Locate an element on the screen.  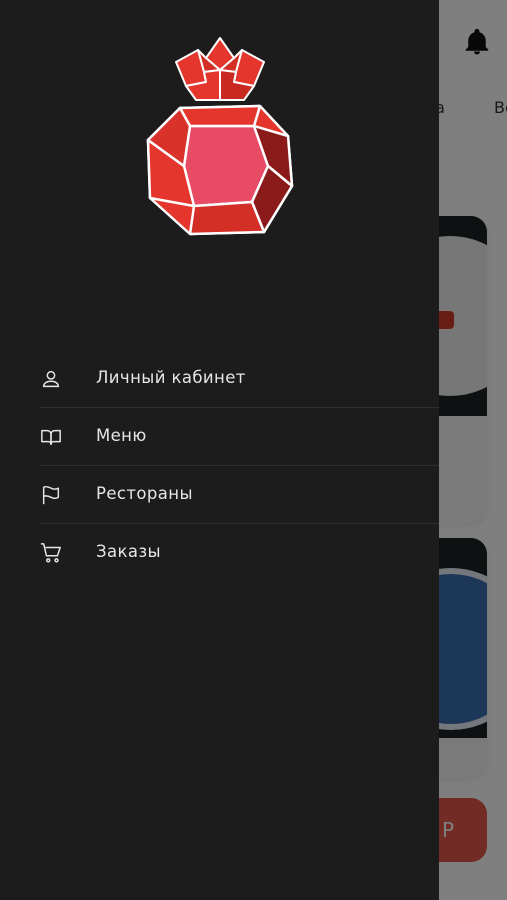
book-icon is located at coordinates (51, 437).